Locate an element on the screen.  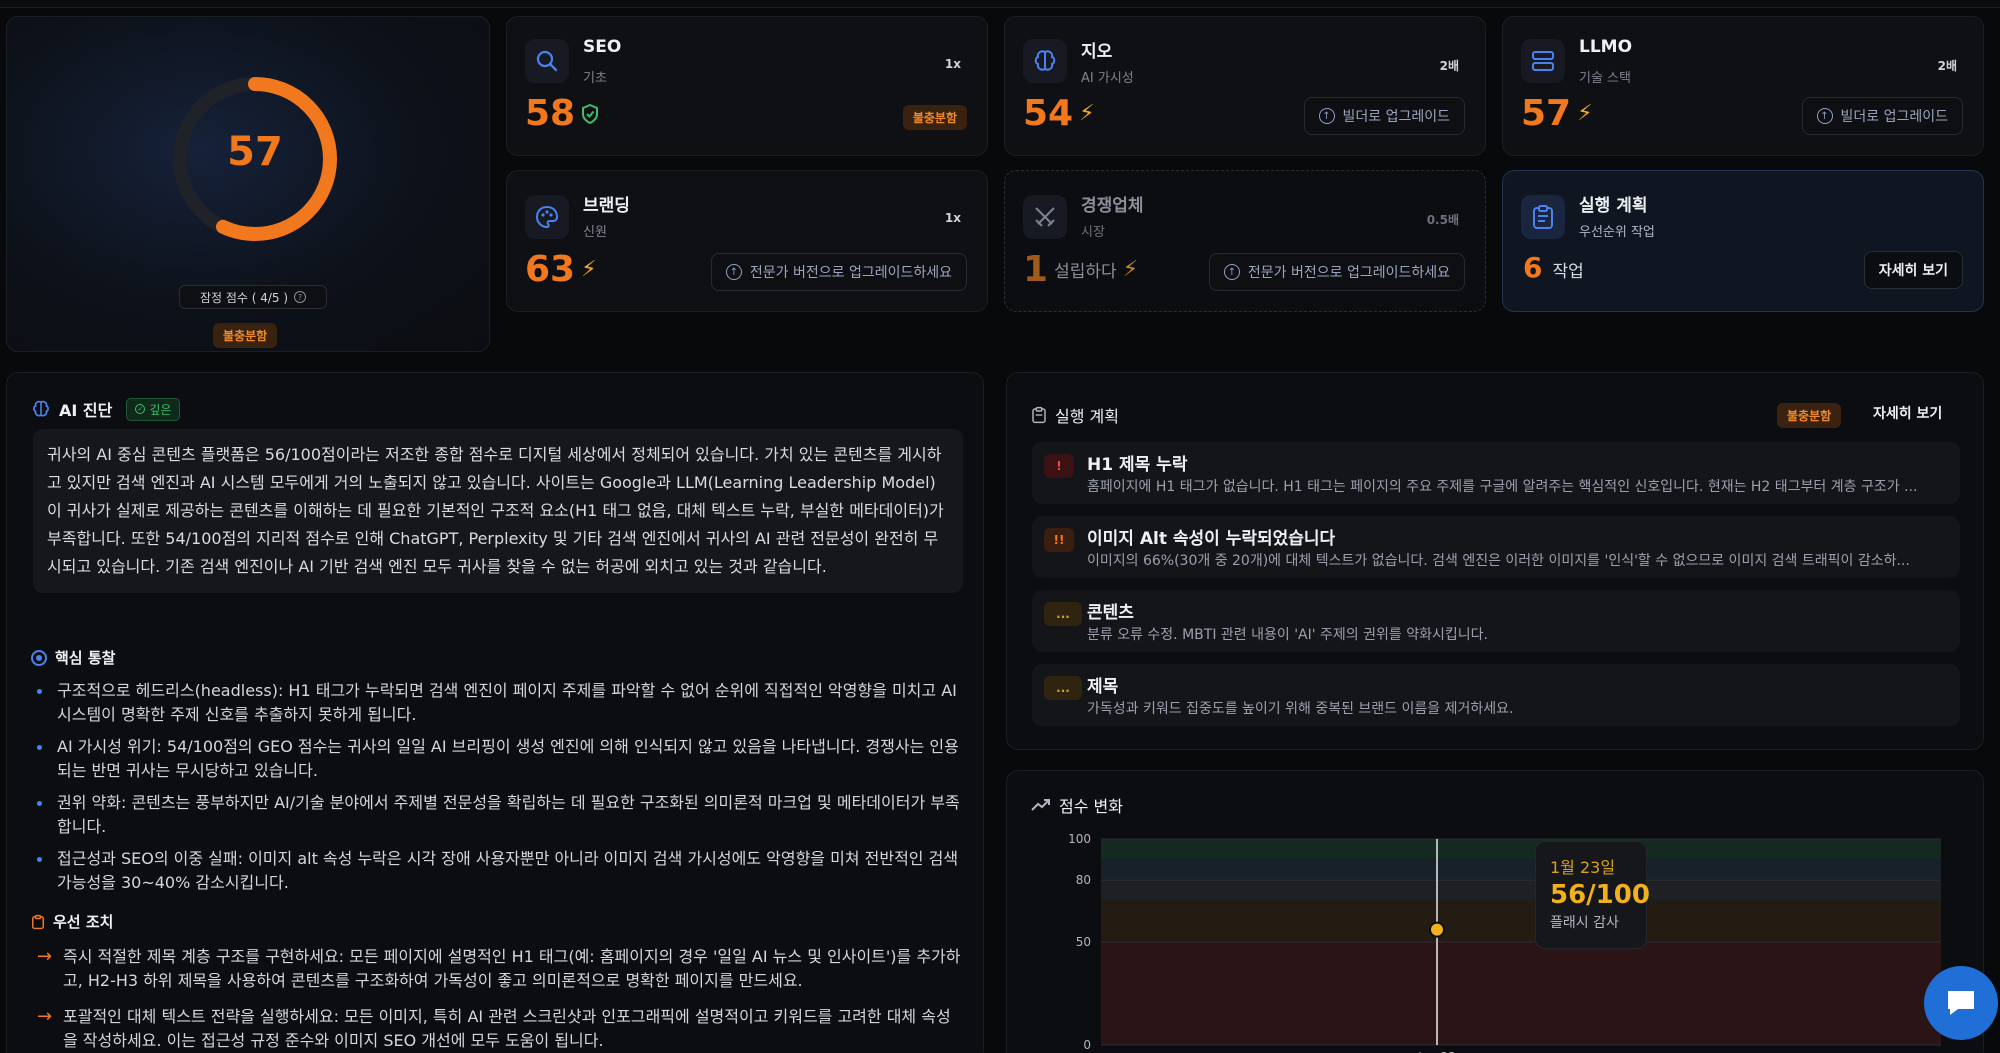
task-count: 6 작업 is located at coordinates (1553, 267).